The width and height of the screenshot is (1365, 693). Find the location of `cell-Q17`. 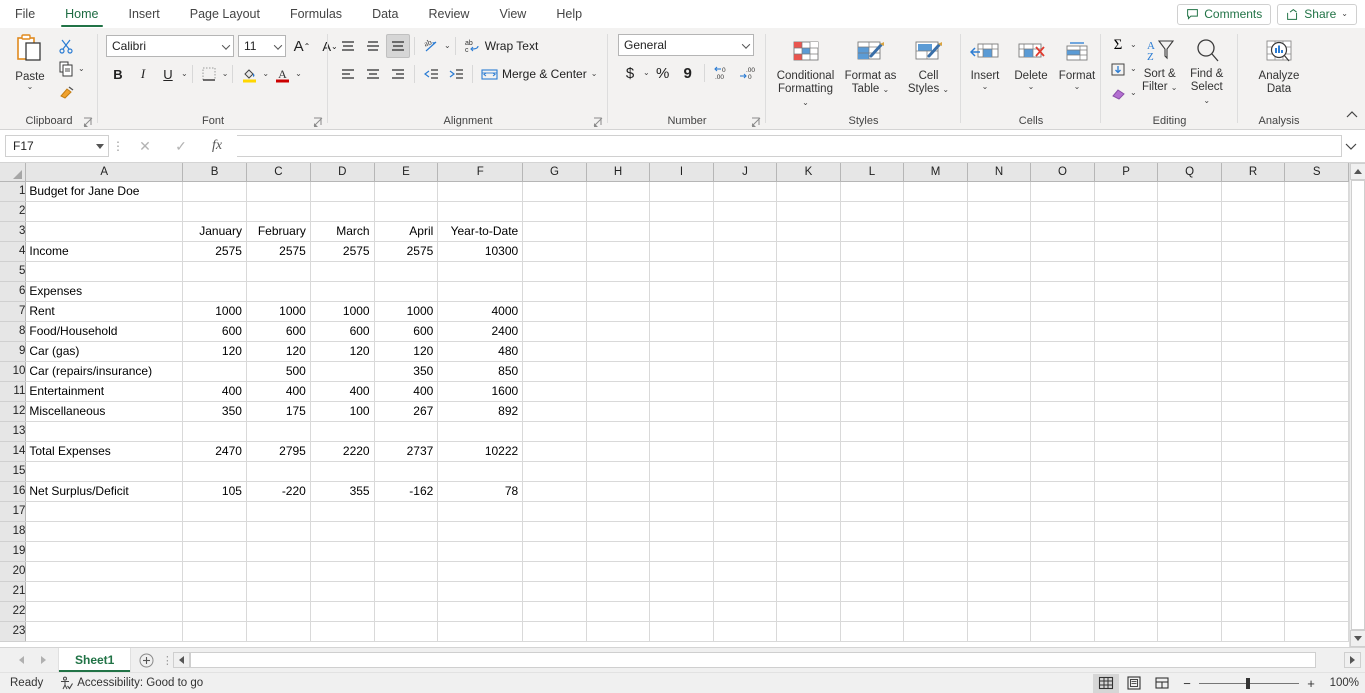

cell-Q17 is located at coordinates (1189, 511).